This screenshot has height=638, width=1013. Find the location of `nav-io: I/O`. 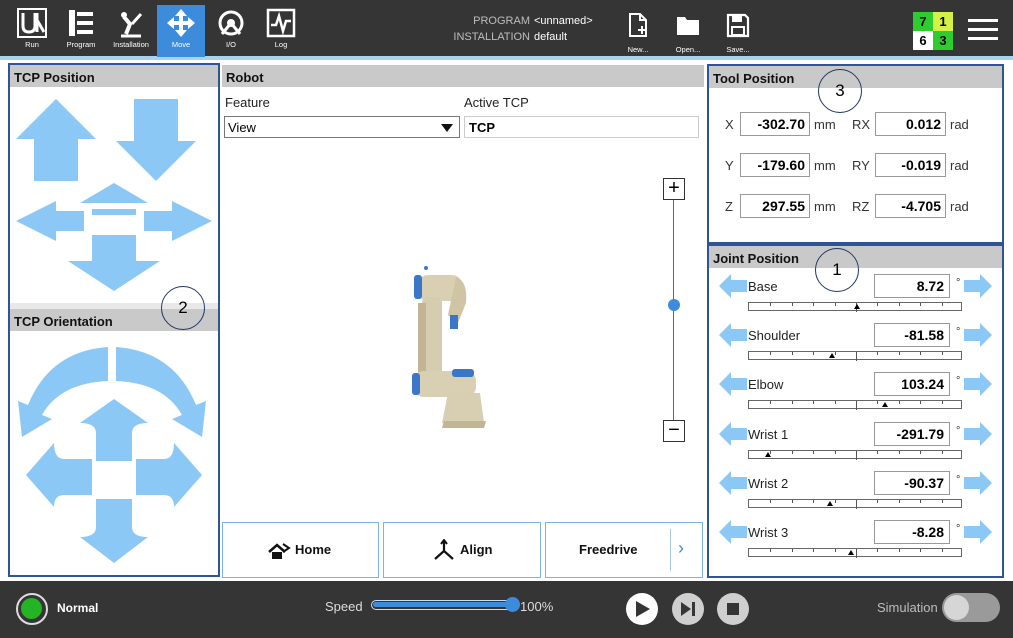

nav-io: I/O is located at coordinates (231, 31).